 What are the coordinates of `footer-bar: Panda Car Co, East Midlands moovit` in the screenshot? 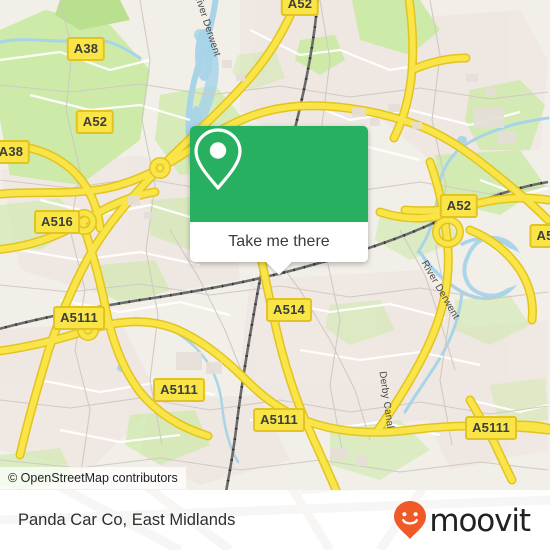 It's located at (275, 520).